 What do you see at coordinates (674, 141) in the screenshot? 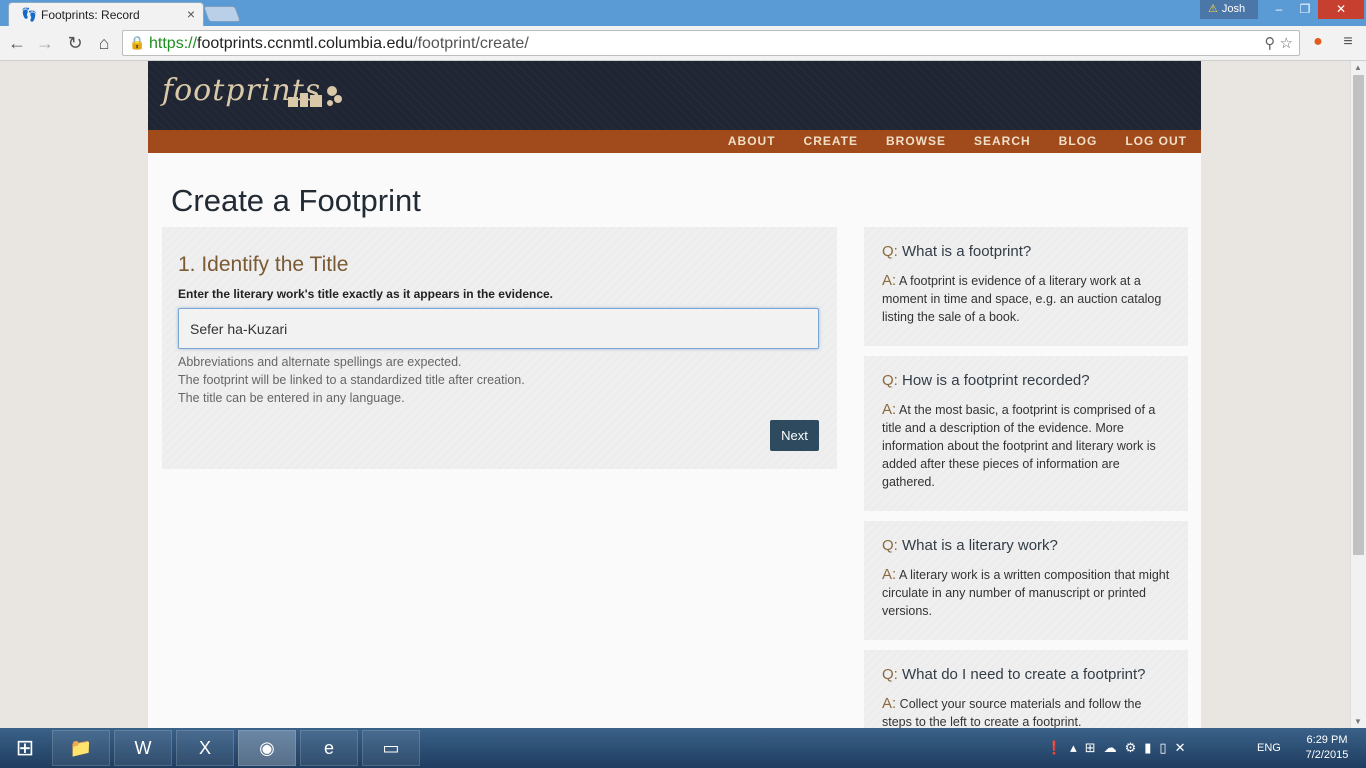
I see `site-nav: ABOUT CREATE BROWSE SEARCH BLOG LOG OUT` at bounding box center [674, 141].